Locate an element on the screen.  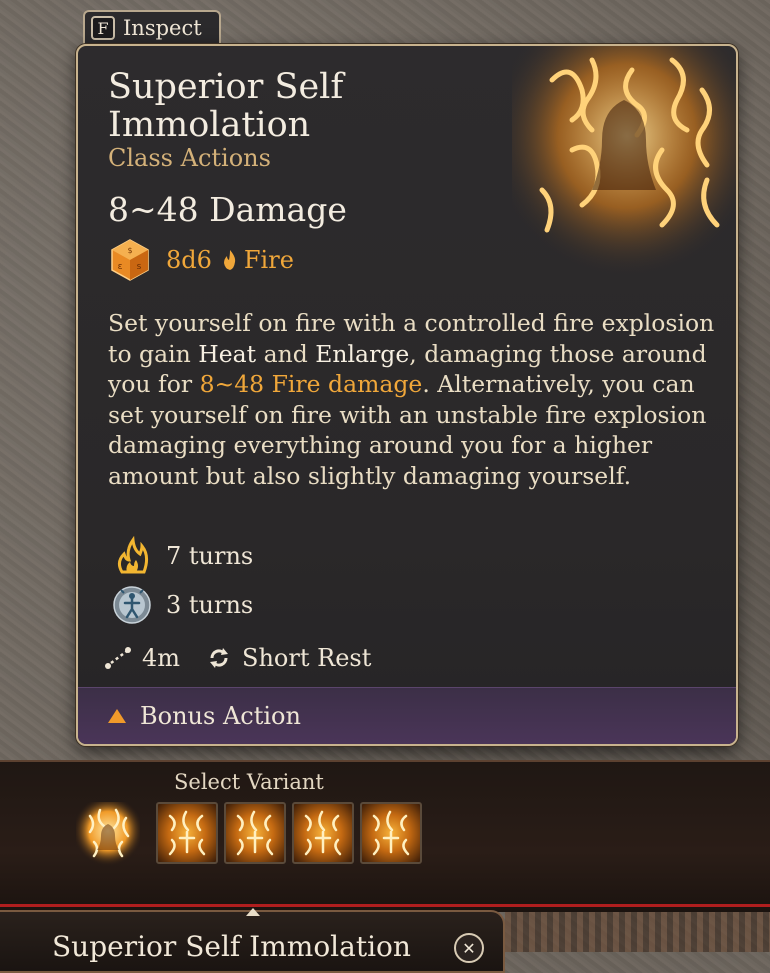
bonus-action-triangle-icon is located at coordinates (117, 716).